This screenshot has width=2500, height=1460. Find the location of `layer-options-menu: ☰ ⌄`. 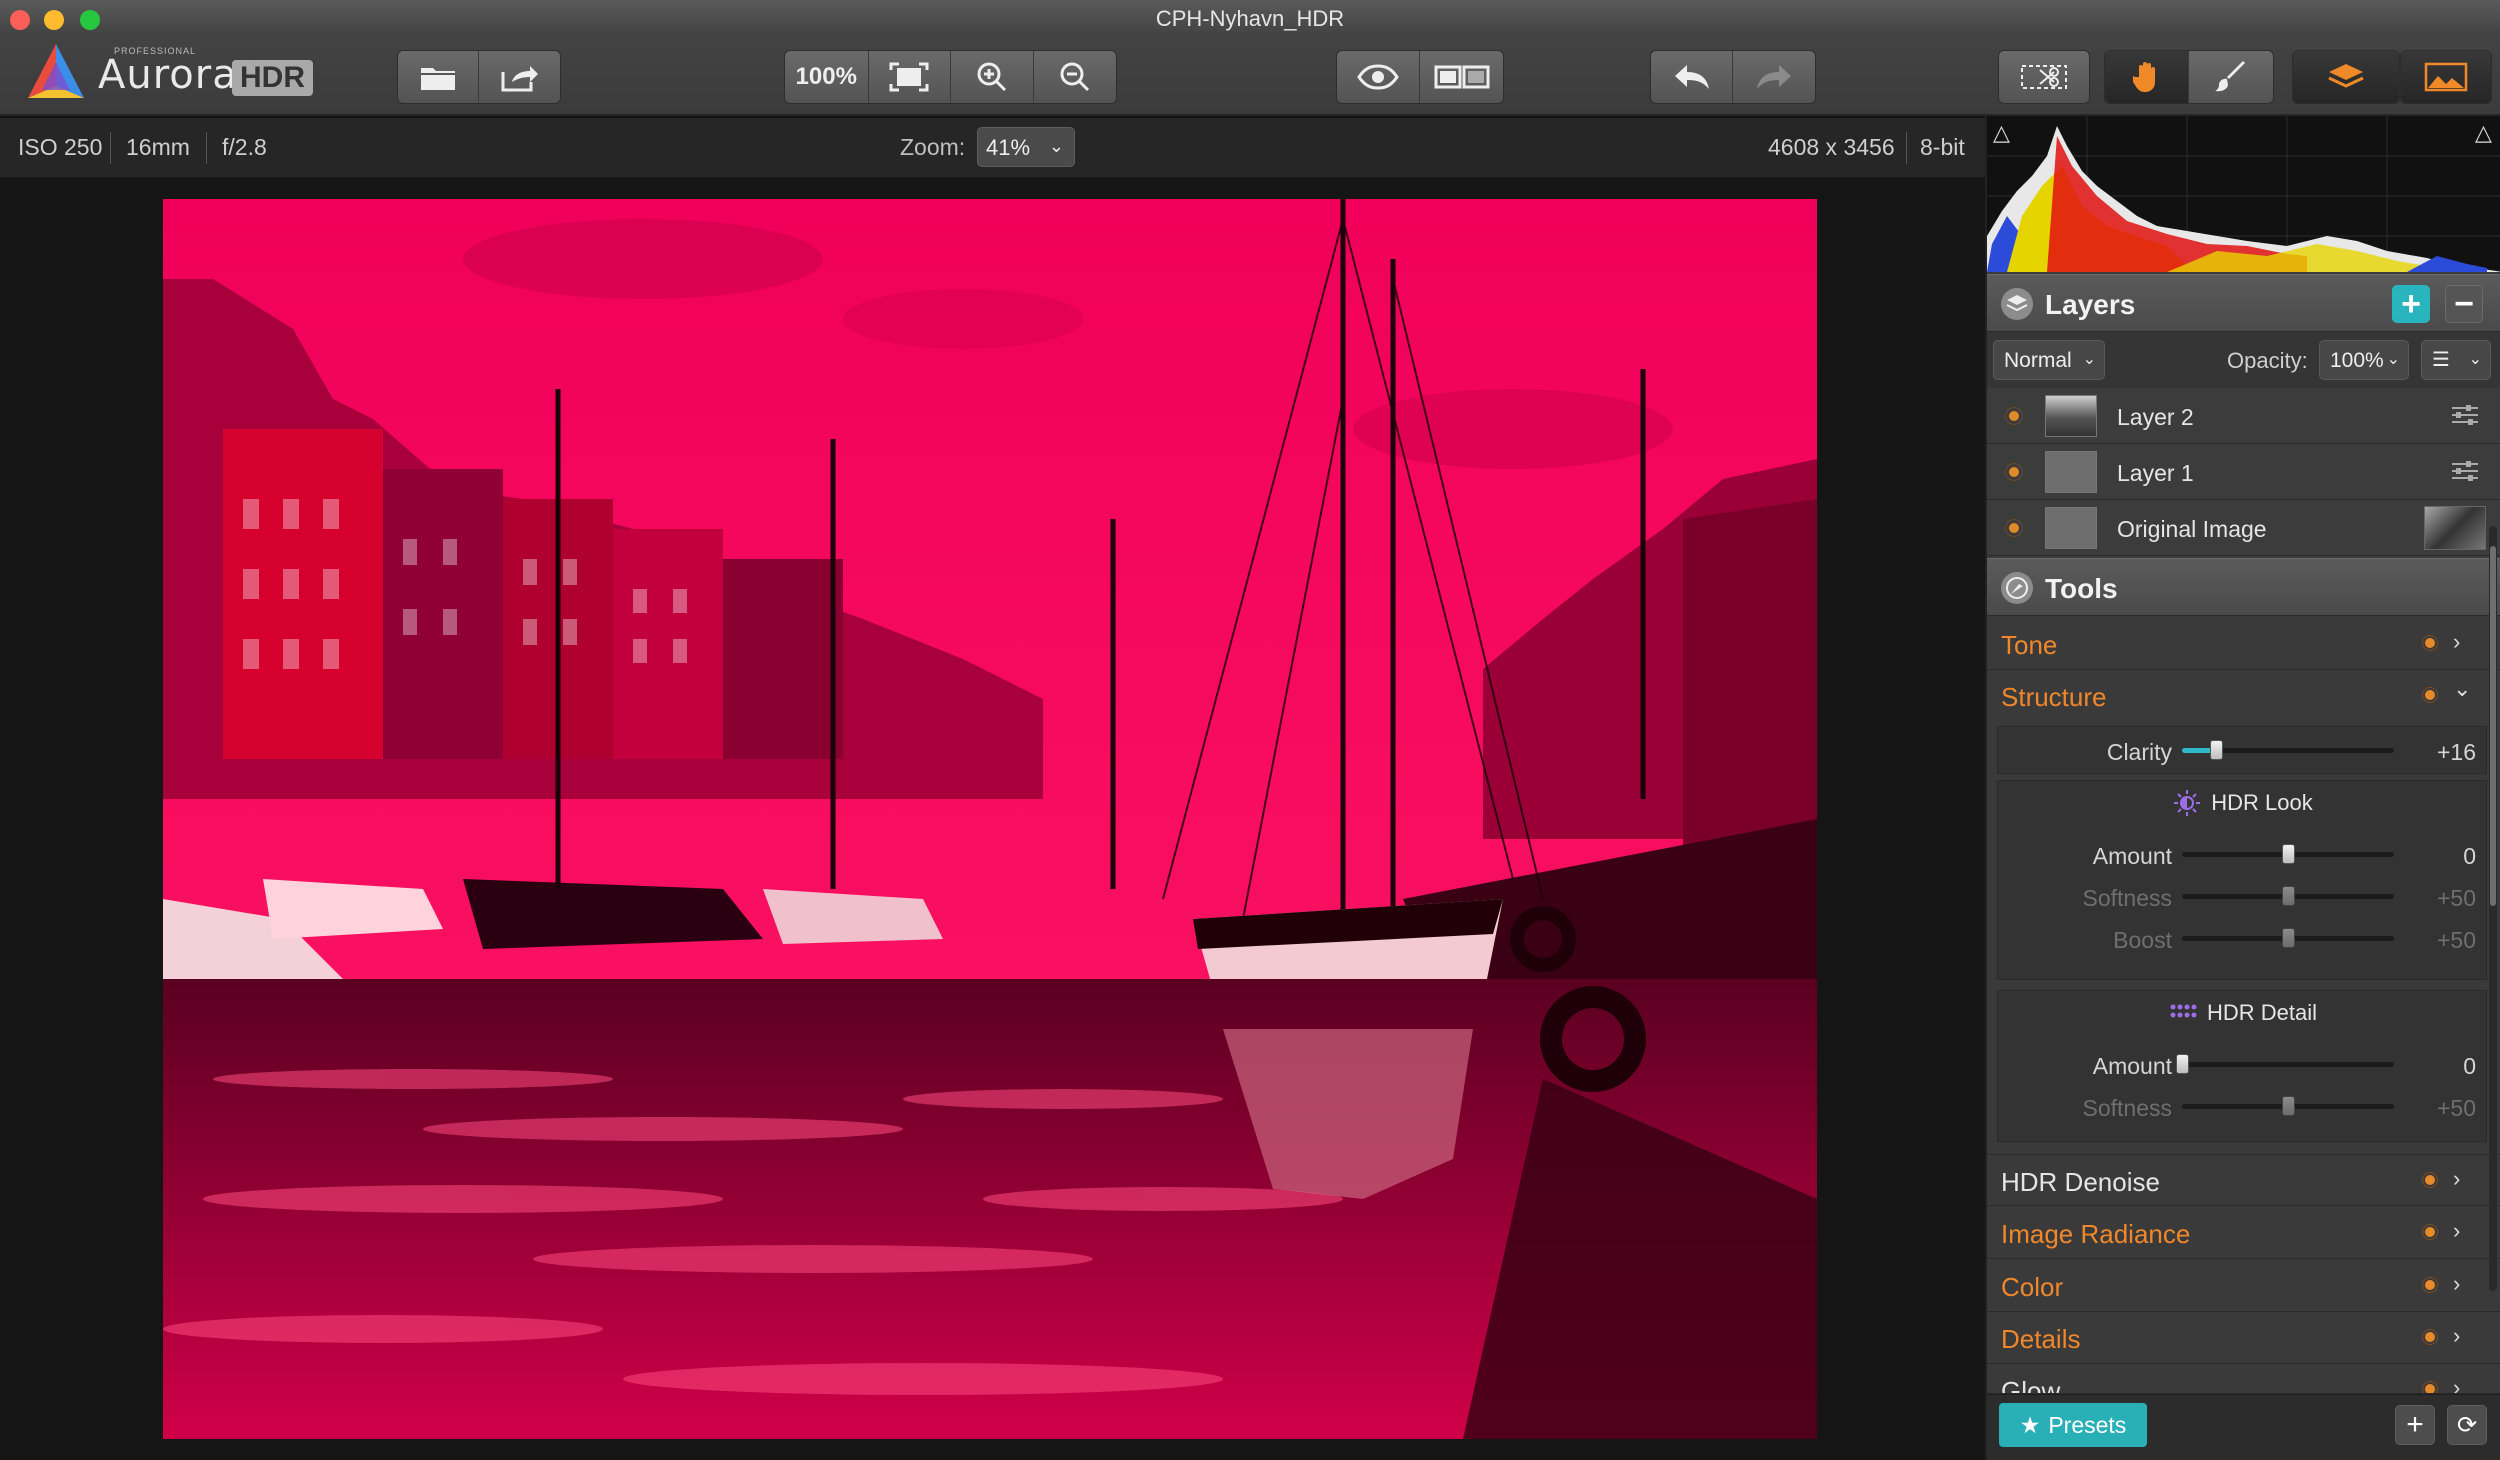

layer-options-menu: ☰ ⌄ is located at coordinates (2456, 360).